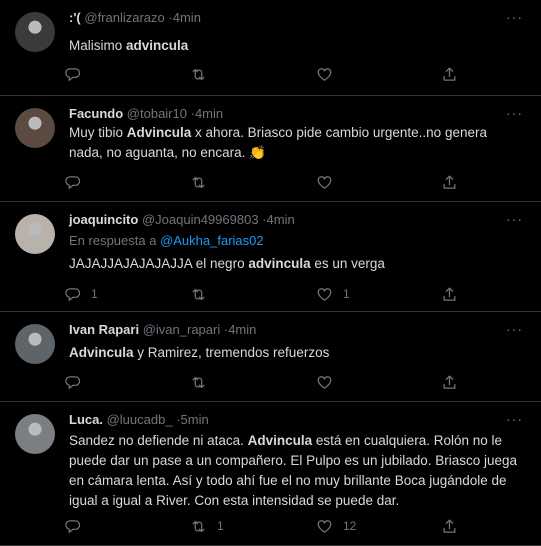 The image size is (541, 546). I want to click on tweet-header: Facundo @tobair10 ·4min, so click(146, 113).